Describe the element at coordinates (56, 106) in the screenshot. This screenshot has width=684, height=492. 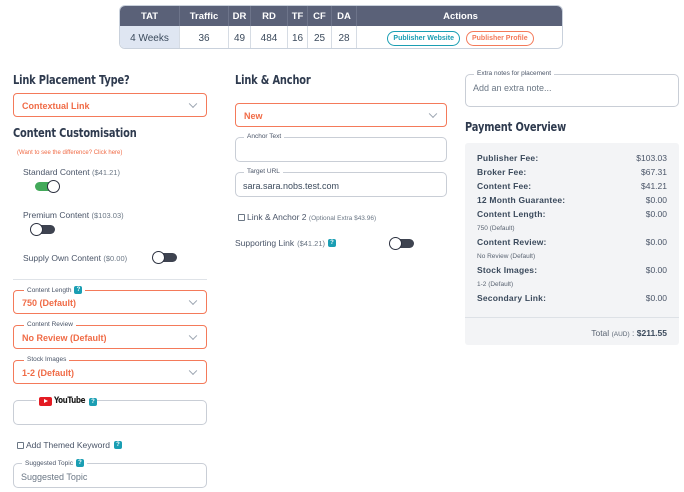
I see `placement-type-value: Contextual Link` at that location.